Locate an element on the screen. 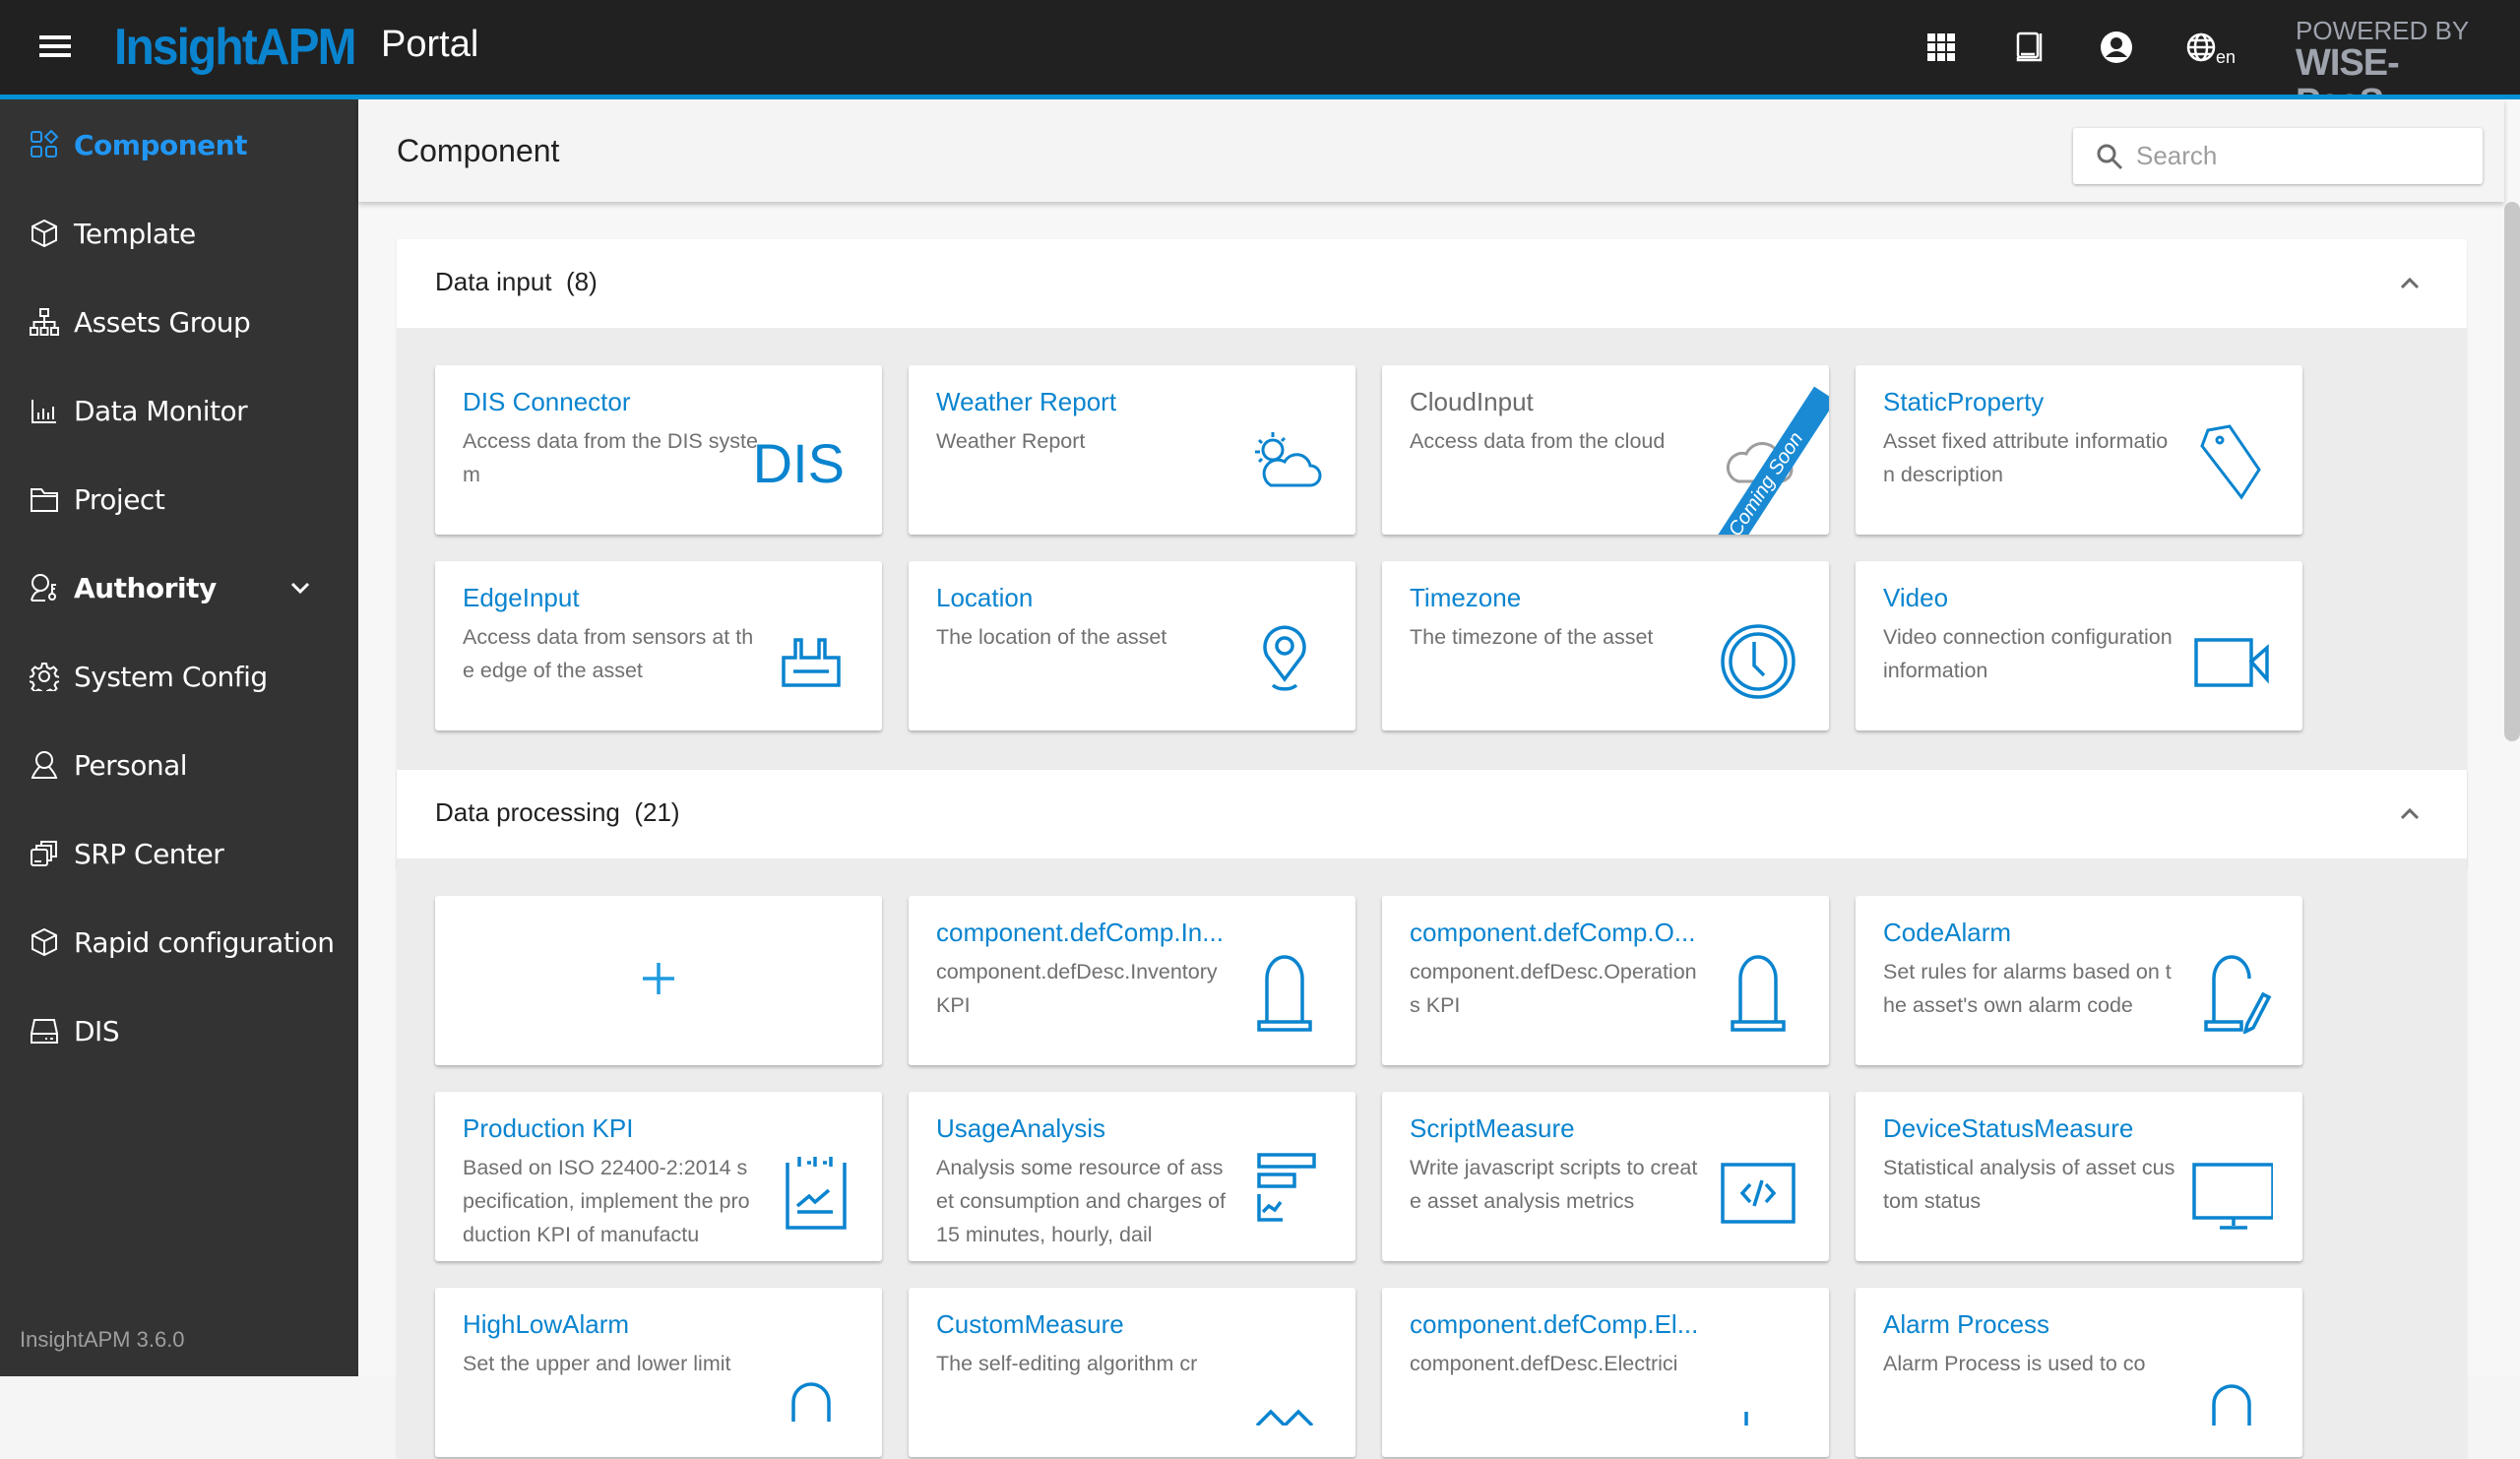  scrollbar-thumb is located at coordinates (2512, 471).